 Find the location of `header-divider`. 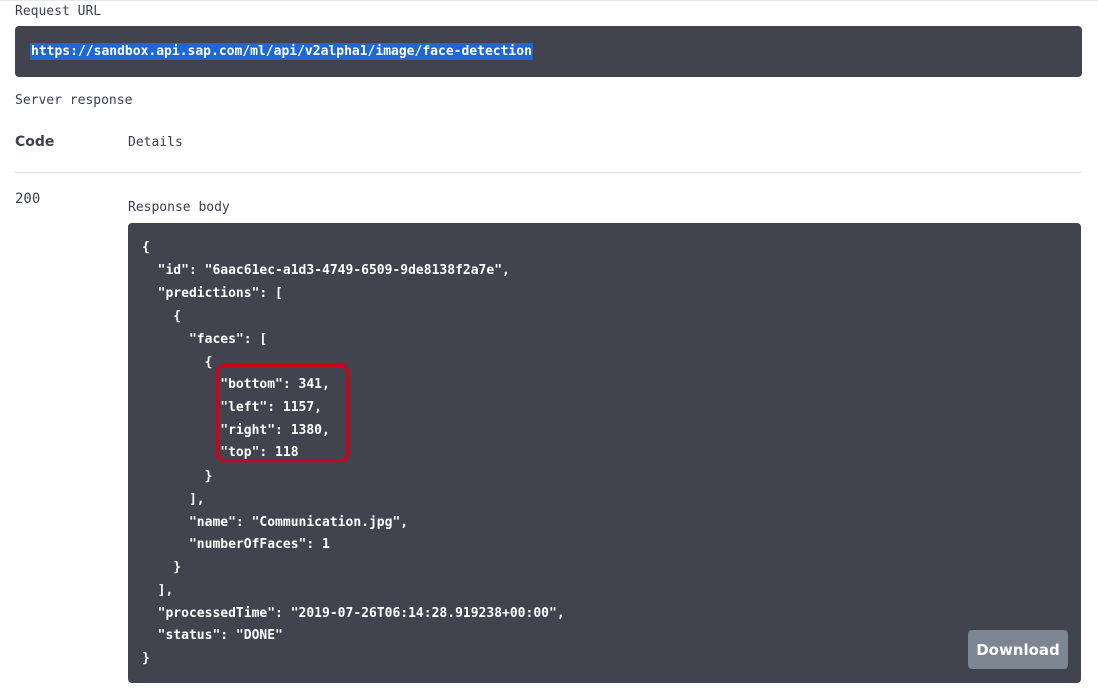

header-divider is located at coordinates (548, 172).